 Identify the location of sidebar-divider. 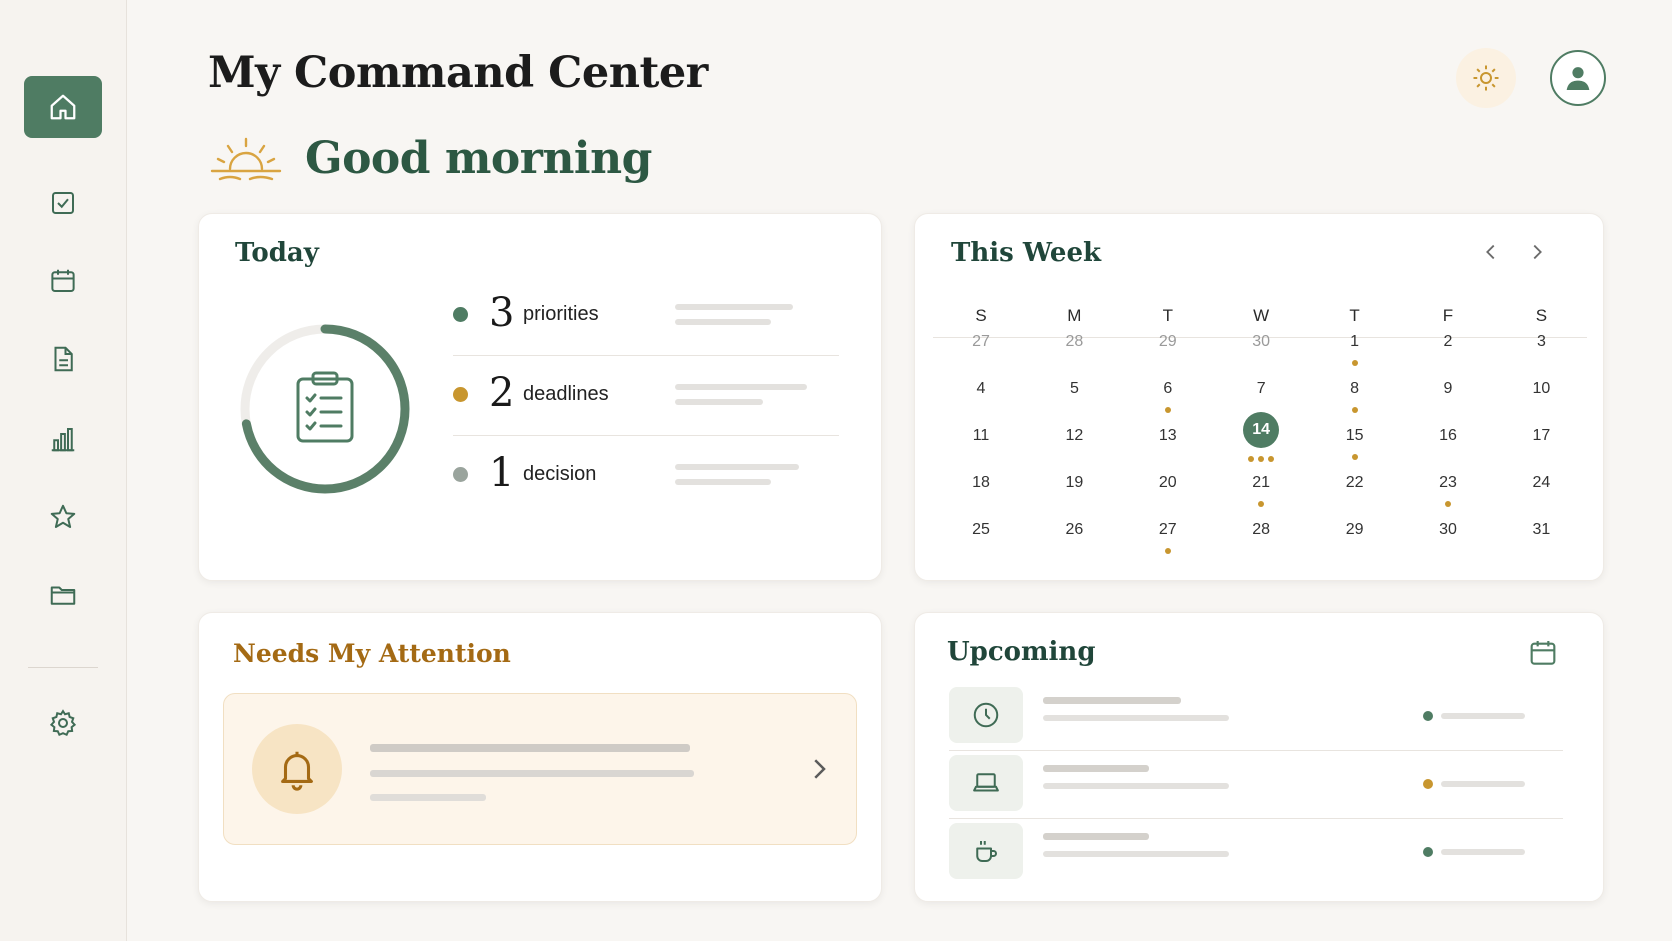
(63, 667).